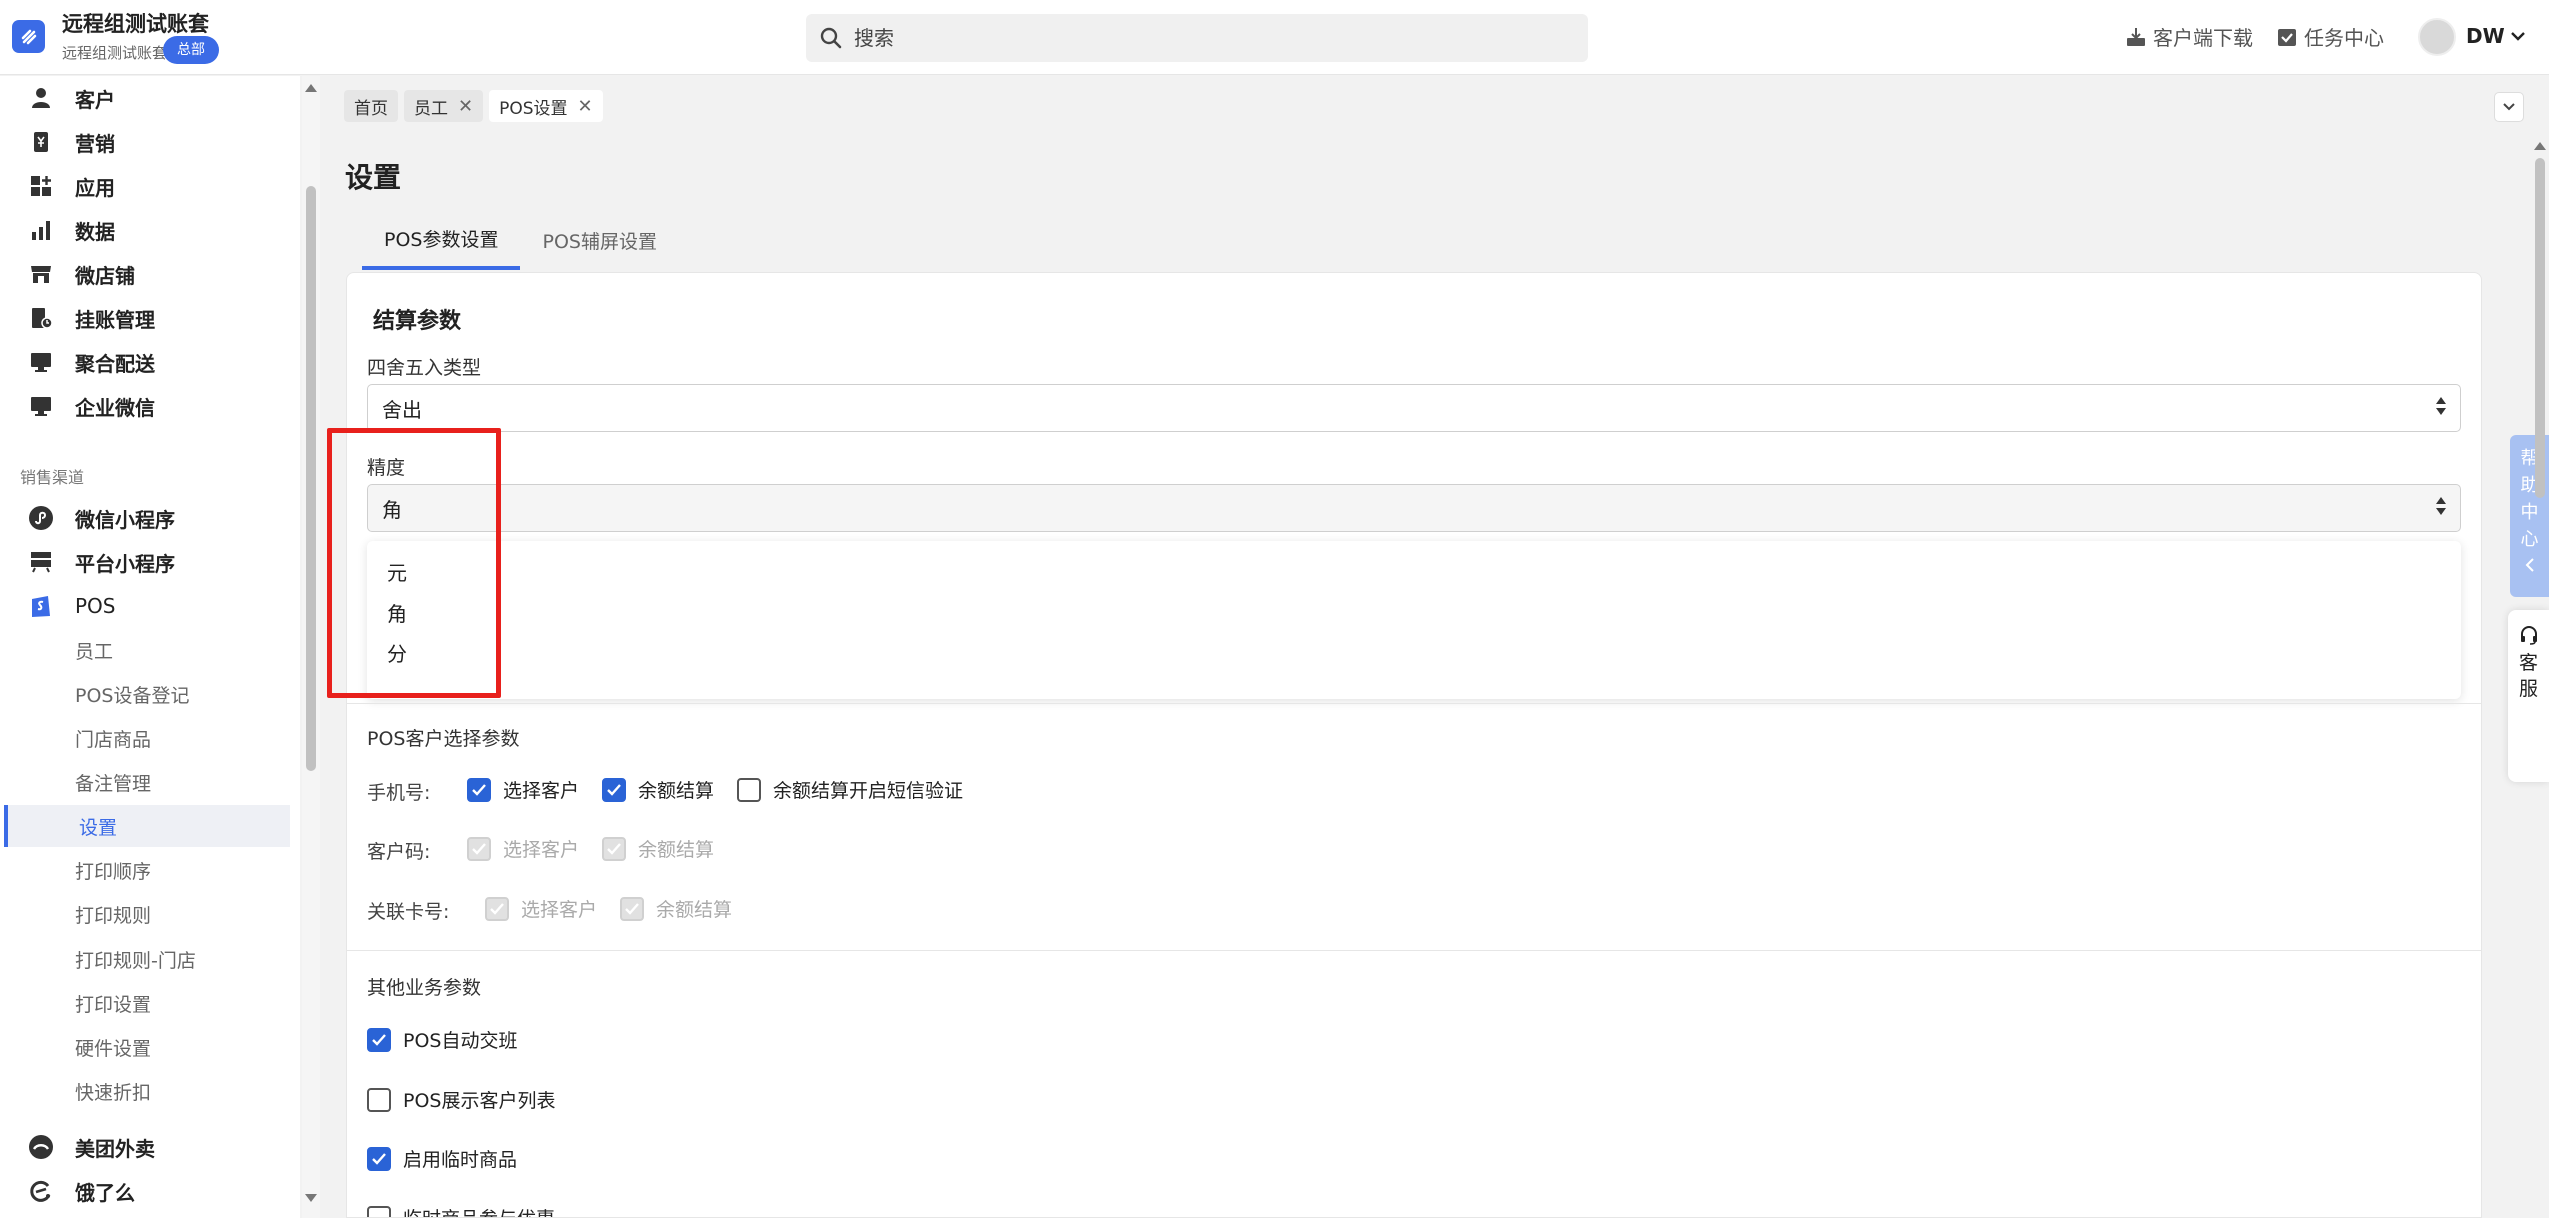 The width and height of the screenshot is (2549, 1218). I want to click on sidebar-sub-hardware: 硬件设置, so click(145, 1047).